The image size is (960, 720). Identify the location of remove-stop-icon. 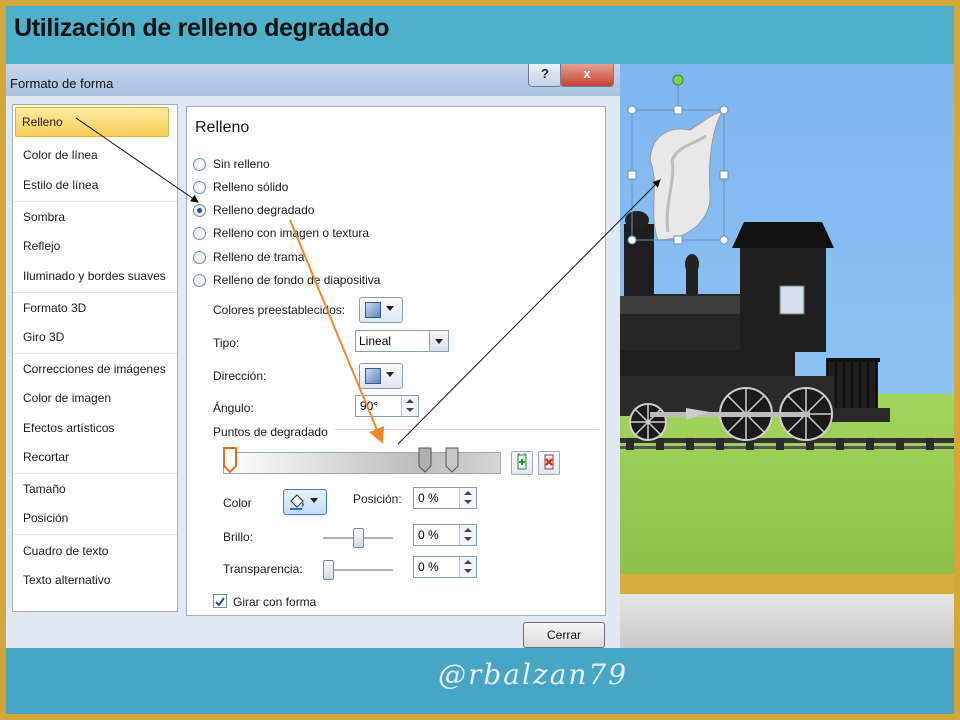
(549, 462).